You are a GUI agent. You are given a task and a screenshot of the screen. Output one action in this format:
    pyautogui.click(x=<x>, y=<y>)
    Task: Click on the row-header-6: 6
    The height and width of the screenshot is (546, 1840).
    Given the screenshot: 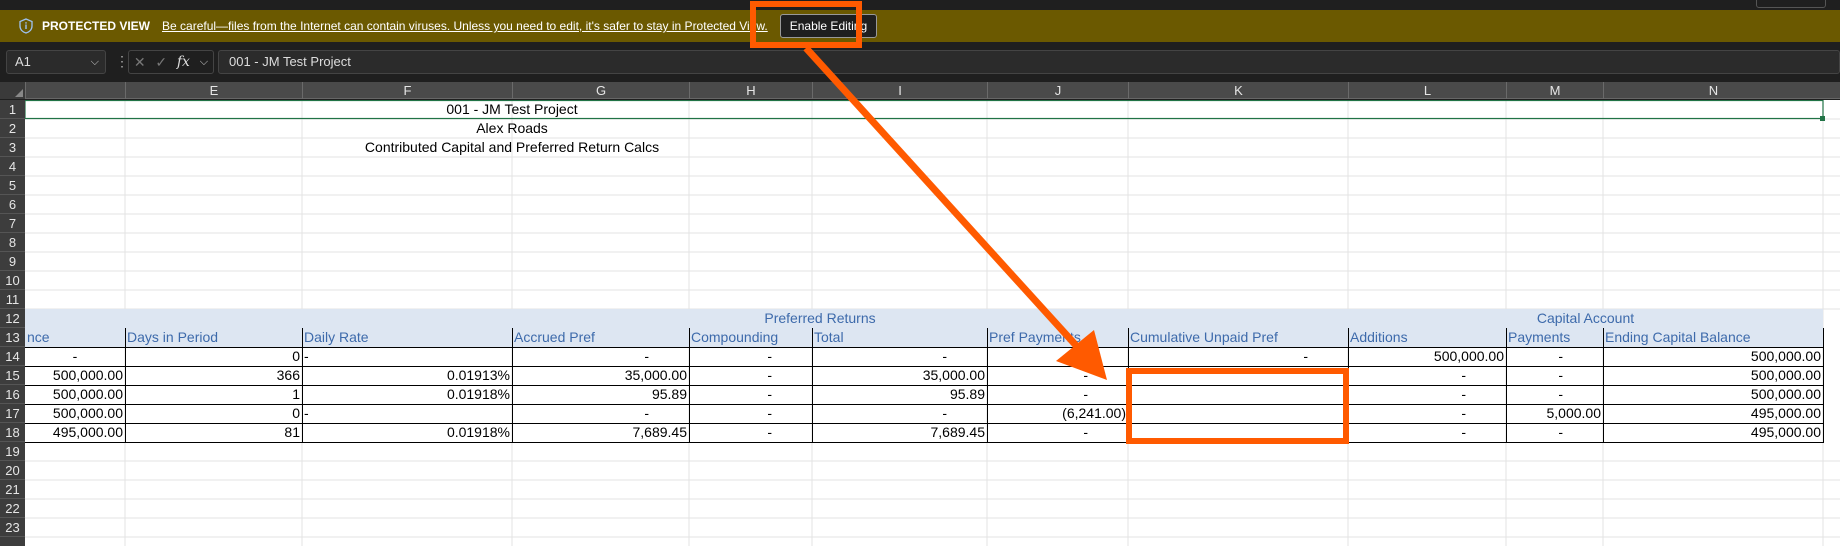 What is the action you would take?
    pyautogui.click(x=12, y=204)
    